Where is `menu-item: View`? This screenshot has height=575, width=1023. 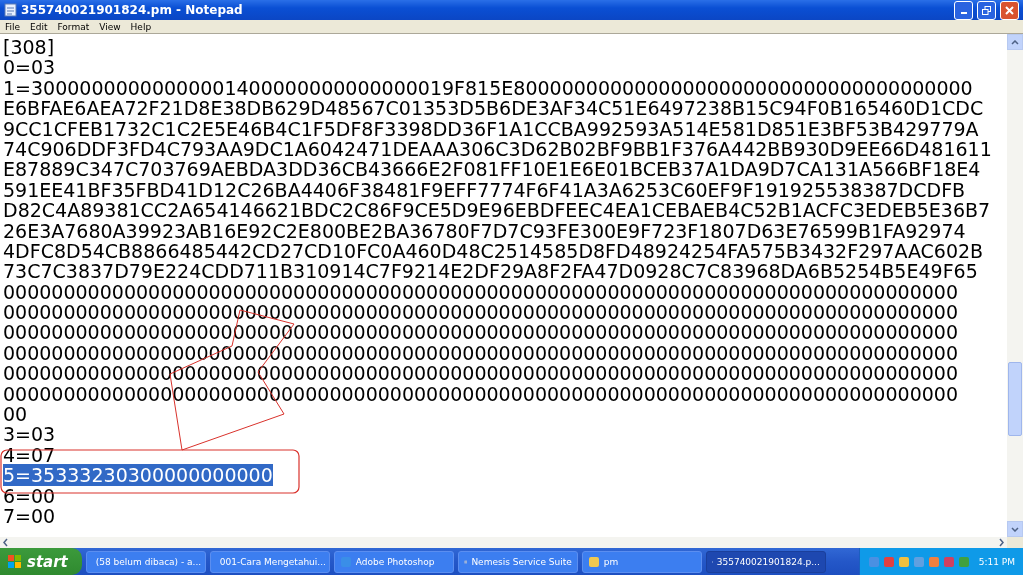
menu-item: View is located at coordinates (110, 26).